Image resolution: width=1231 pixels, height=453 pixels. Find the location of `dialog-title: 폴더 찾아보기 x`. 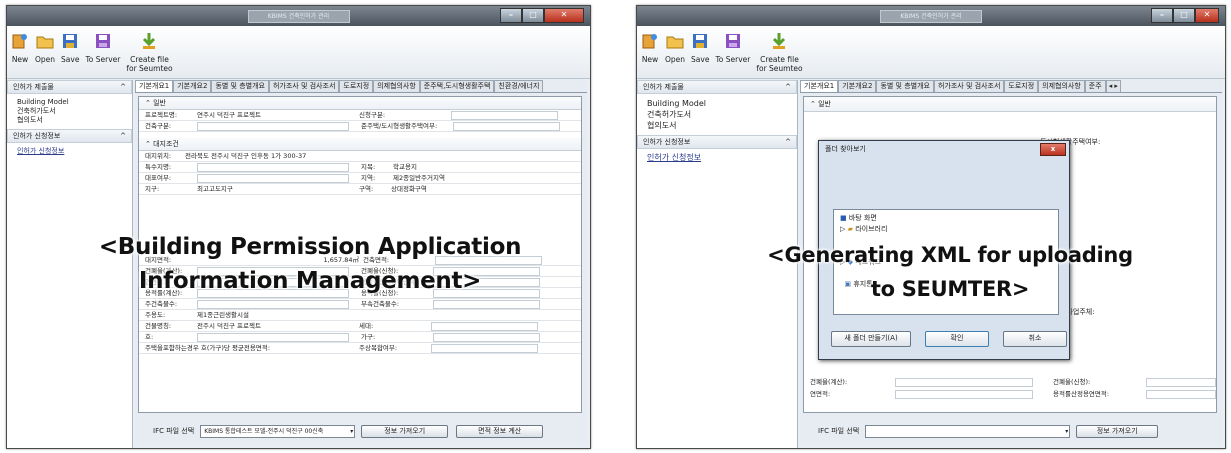

dialog-title: 폴더 찾아보기 x is located at coordinates (944, 149).